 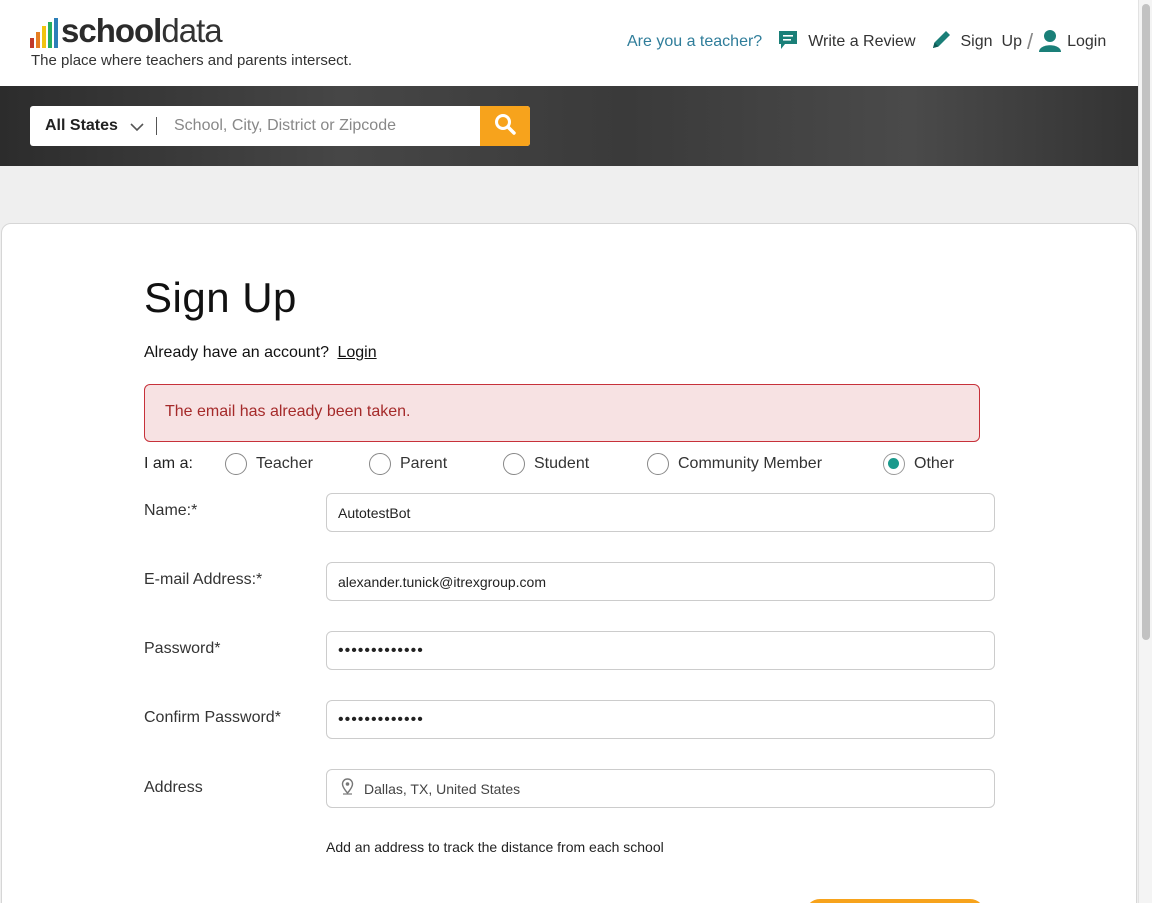 I want to click on address-field, so click(x=660, y=788).